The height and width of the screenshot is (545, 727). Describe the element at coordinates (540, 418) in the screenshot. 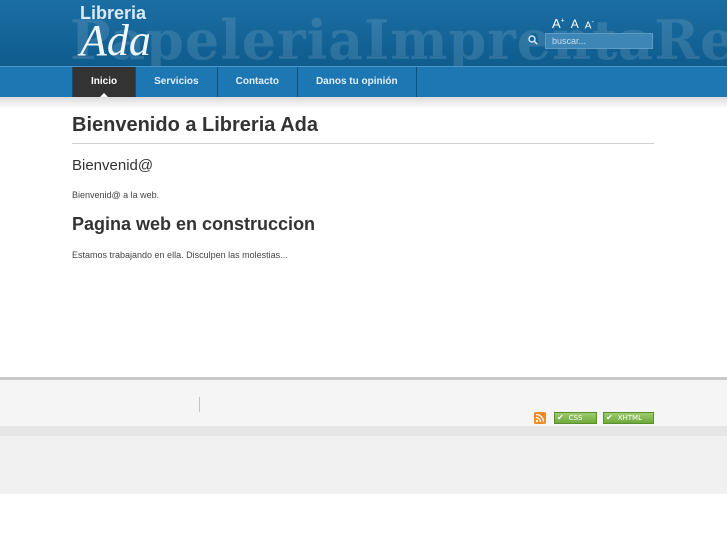

I see `rss-icon` at that location.